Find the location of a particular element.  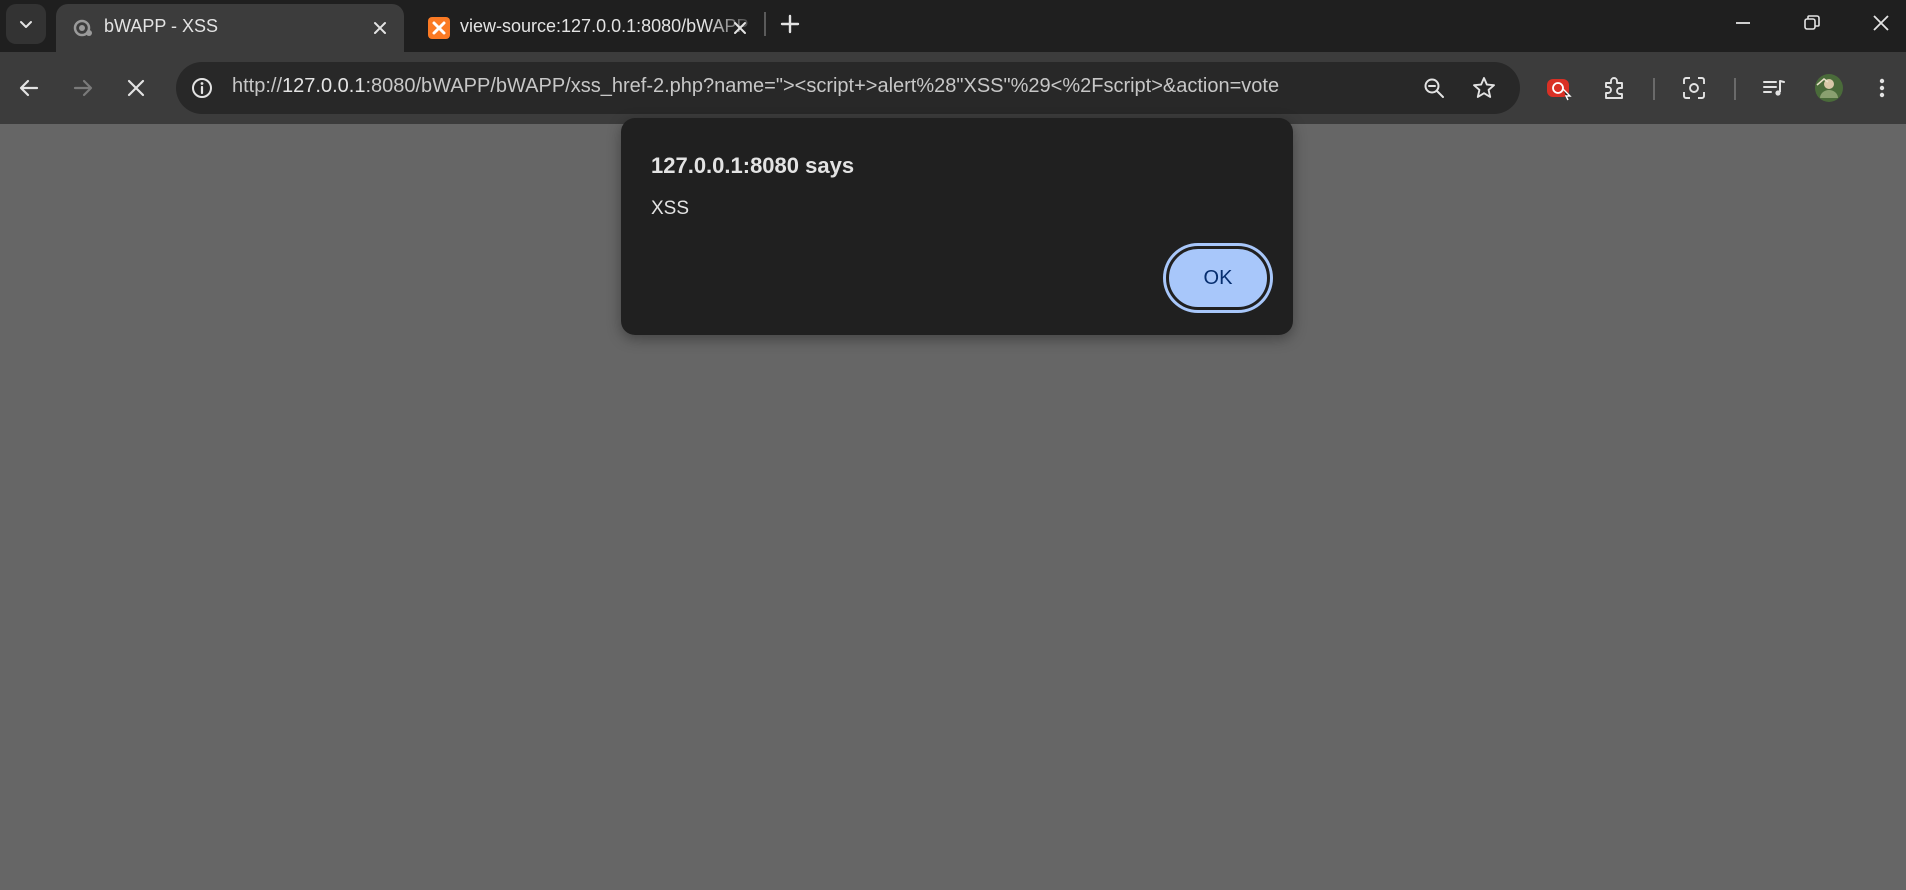

tab-title: bWAPP - XSS is located at coordinates (161, 26).